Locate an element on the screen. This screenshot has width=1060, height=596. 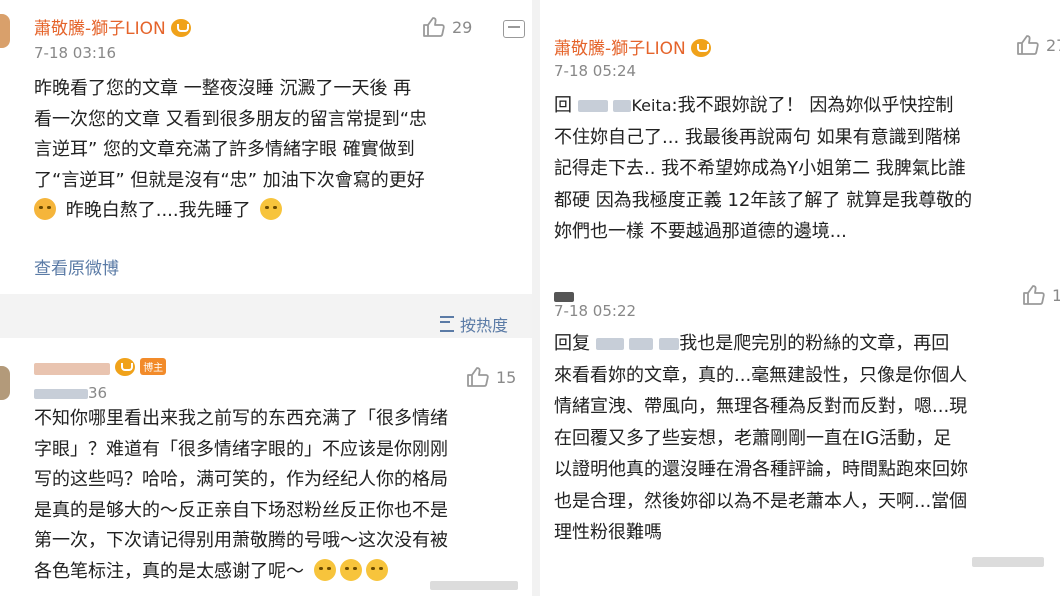
sort-icon is located at coordinates (447, 324).